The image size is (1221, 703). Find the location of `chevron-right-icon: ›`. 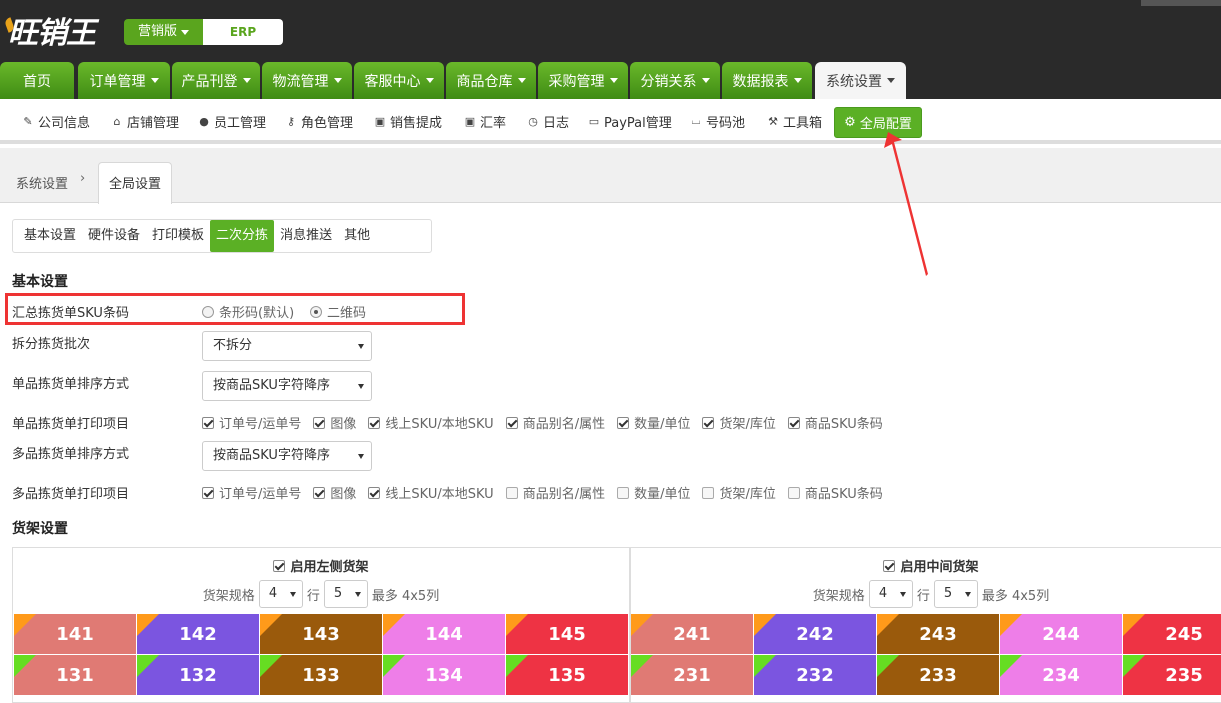

chevron-right-icon: › is located at coordinates (83, 178).